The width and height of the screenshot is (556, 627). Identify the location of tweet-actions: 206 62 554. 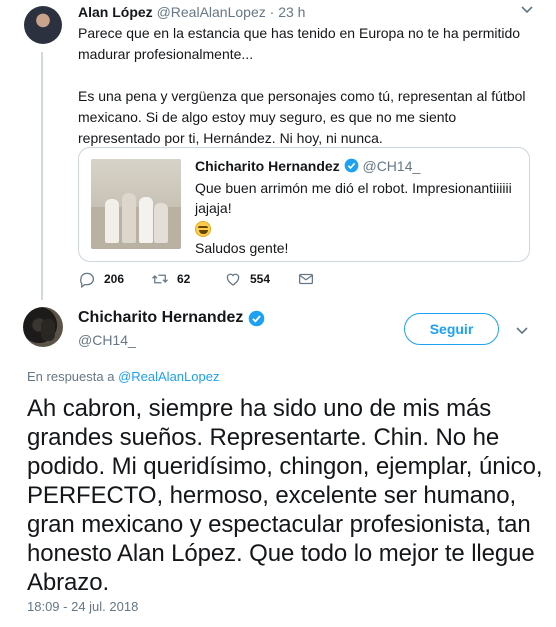
(228, 281).